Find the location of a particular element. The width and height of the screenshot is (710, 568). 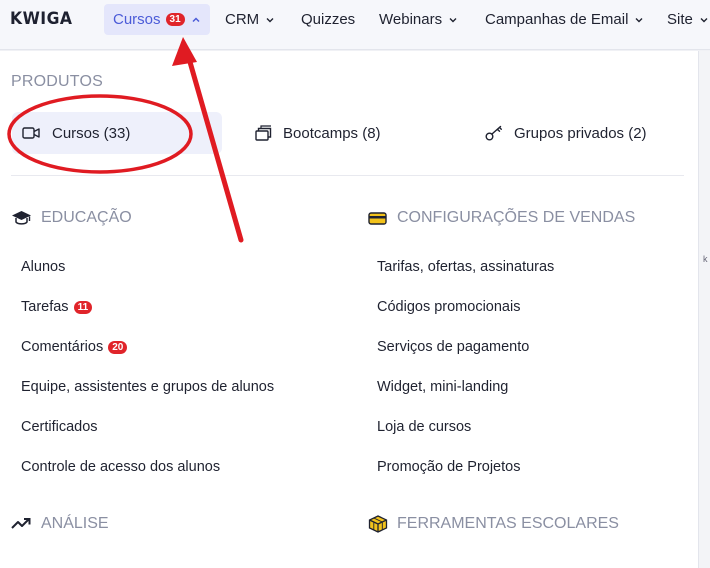

key-icon is located at coordinates (493, 133).